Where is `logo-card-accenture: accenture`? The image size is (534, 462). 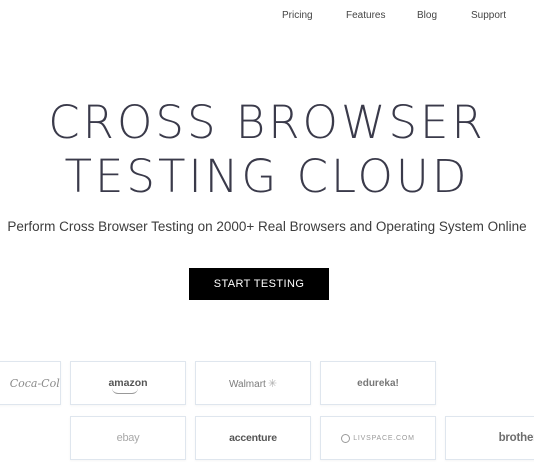
logo-card-accenture: accenture is located at coordinates (253, 438).